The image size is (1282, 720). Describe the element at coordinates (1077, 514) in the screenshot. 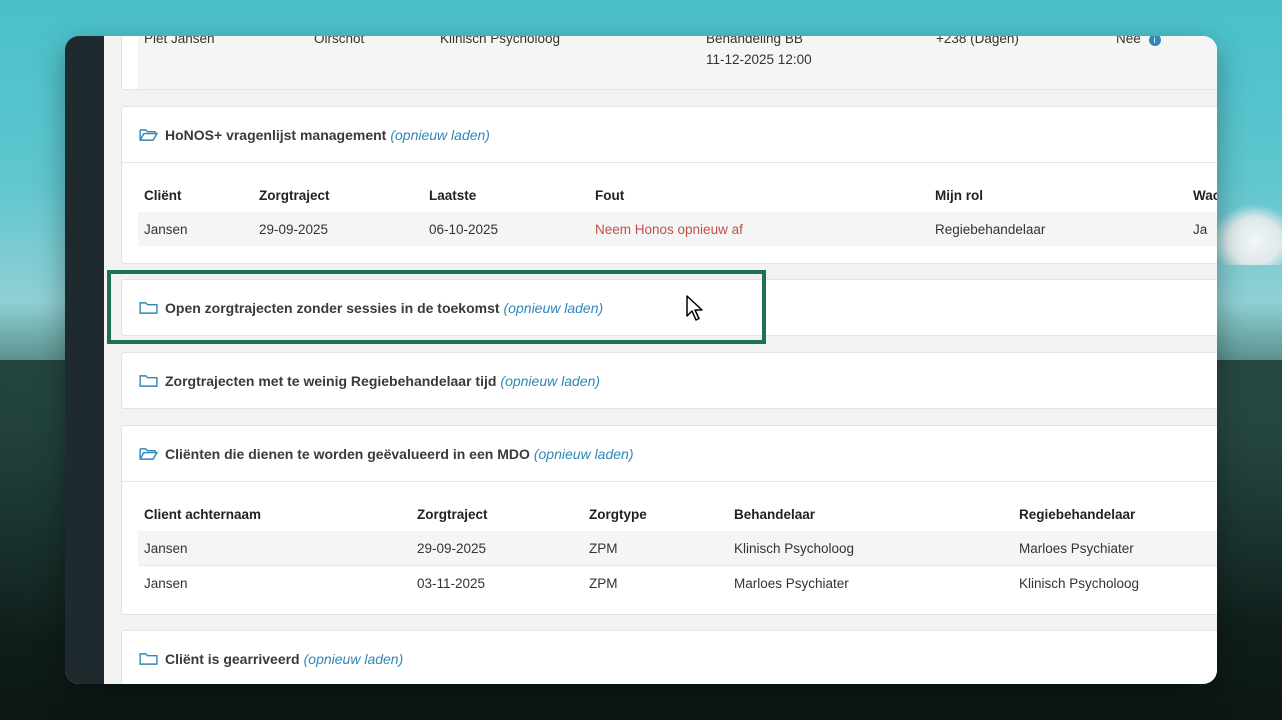

I see `col-regiebehandelaar: Regiebehandelaar` at that location.